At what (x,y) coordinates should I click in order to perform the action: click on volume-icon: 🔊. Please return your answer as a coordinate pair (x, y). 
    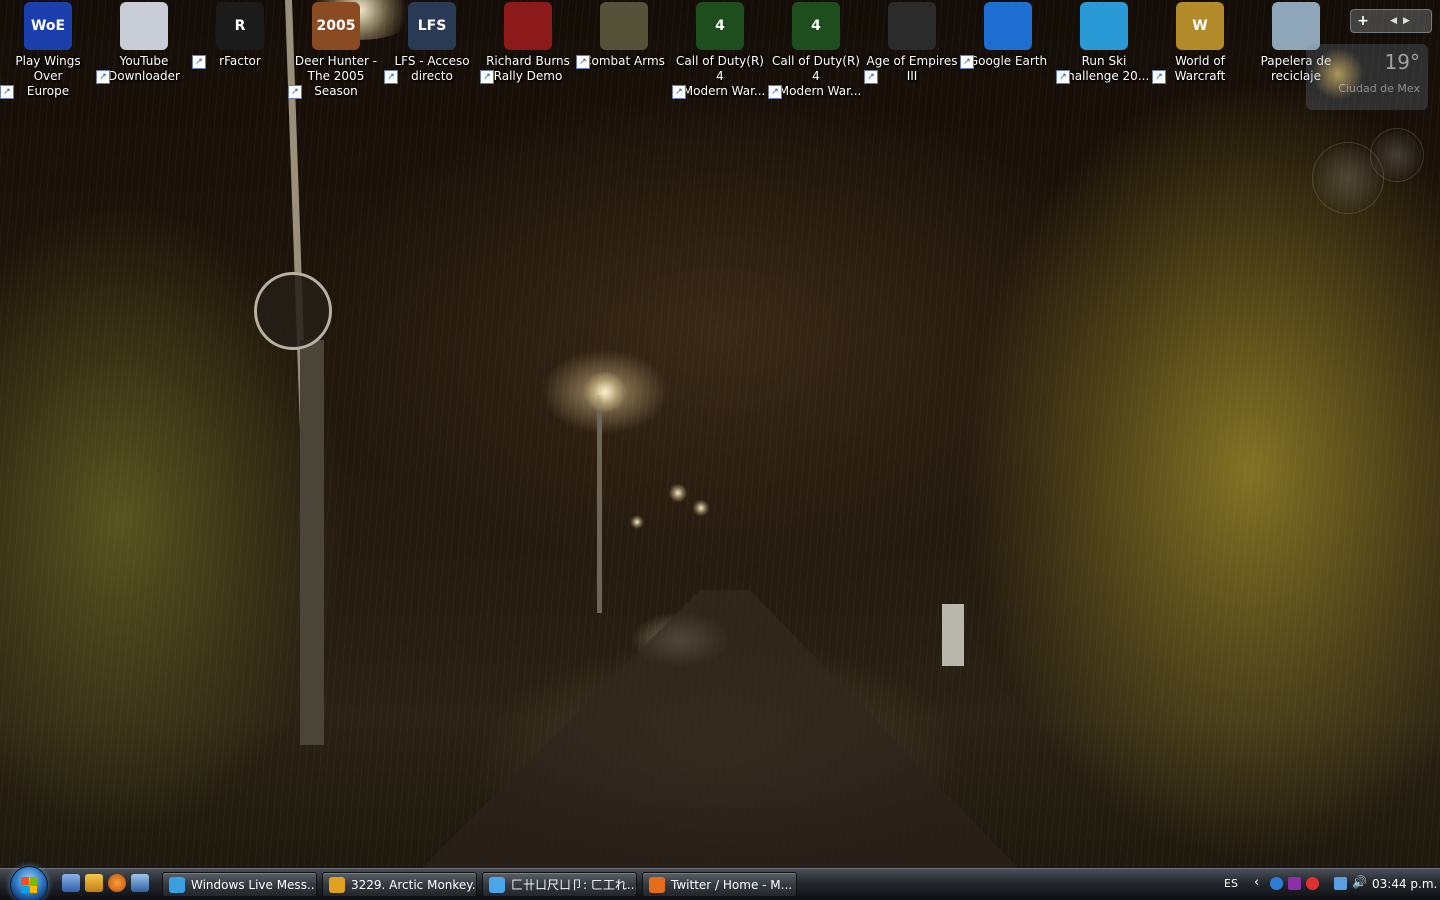
    Looking at the image, I should click on (1359, 882).